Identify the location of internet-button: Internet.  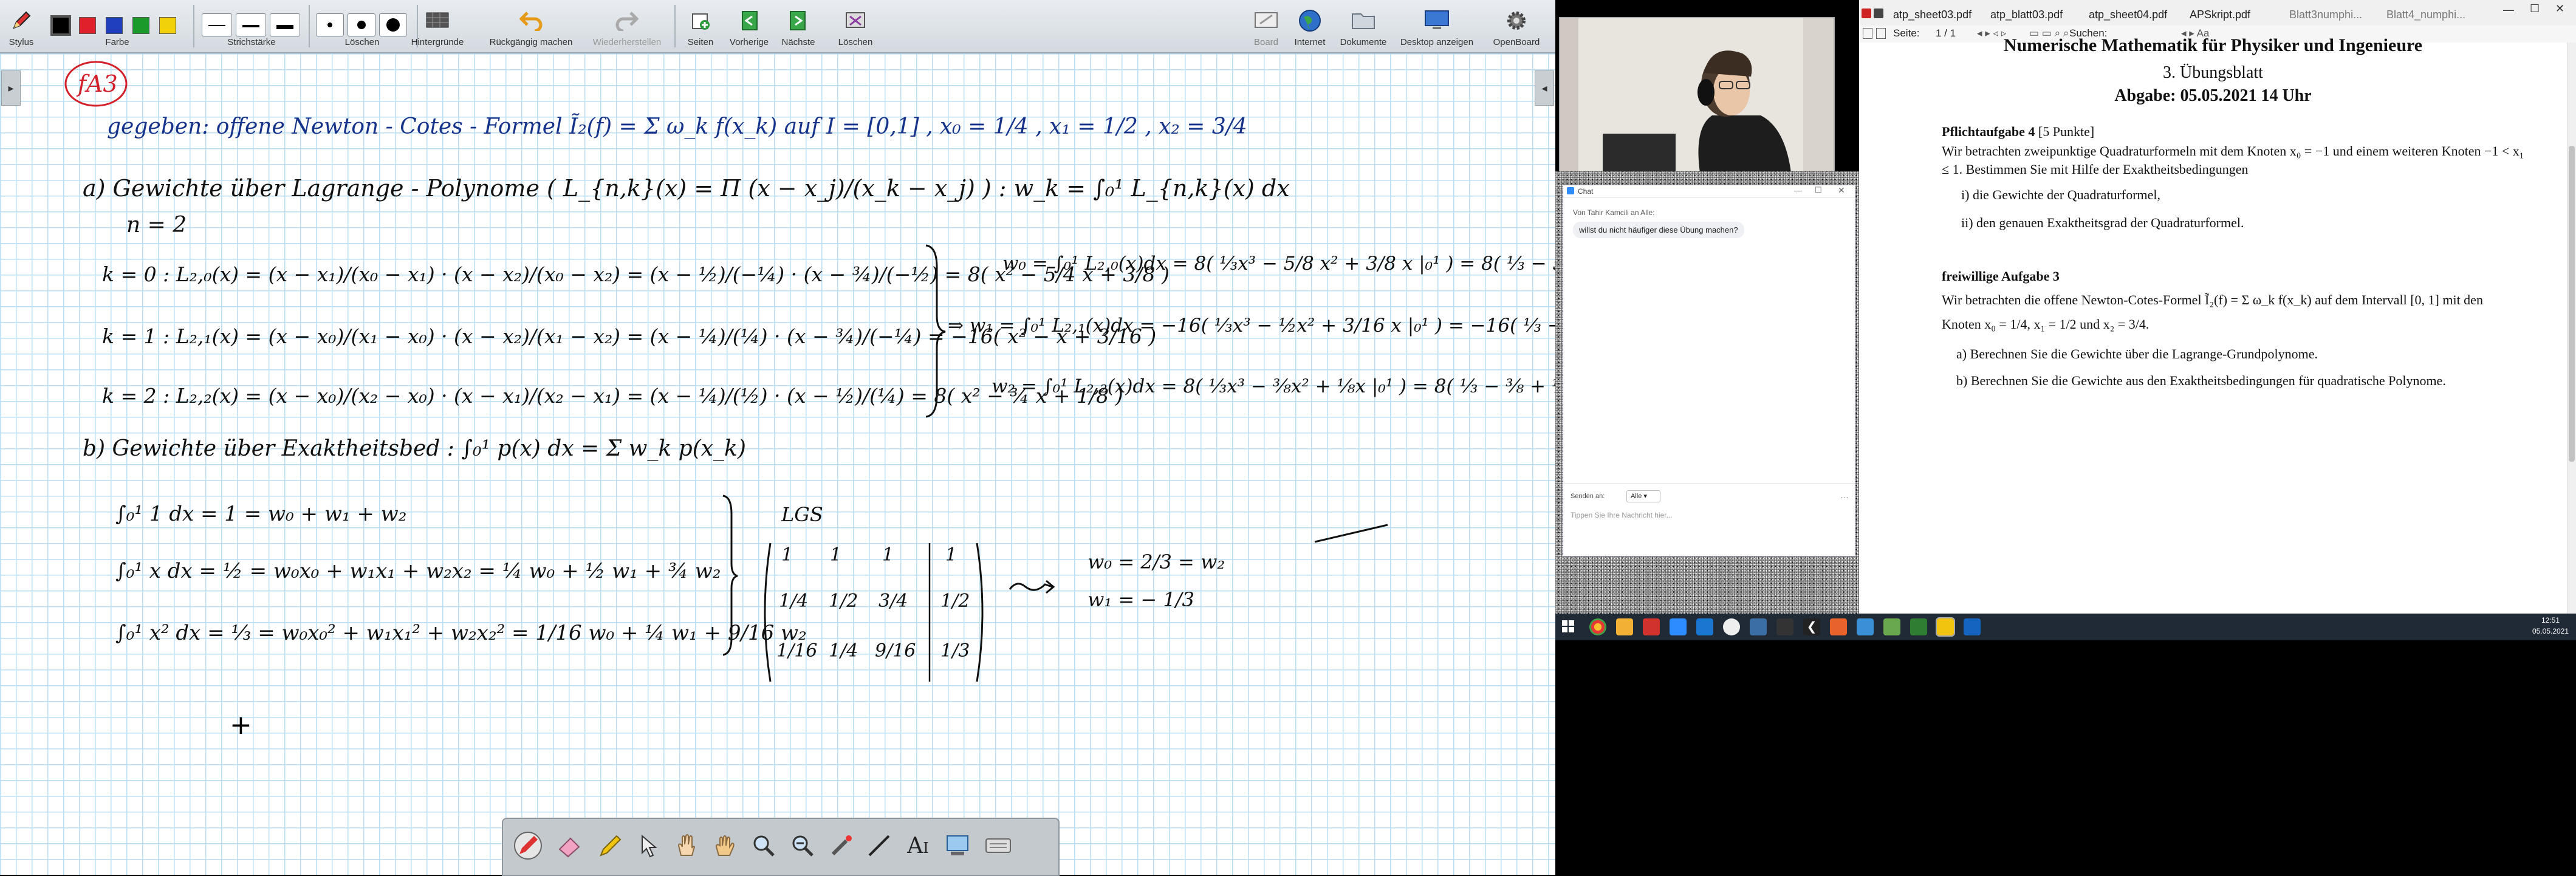
(1310, 27).